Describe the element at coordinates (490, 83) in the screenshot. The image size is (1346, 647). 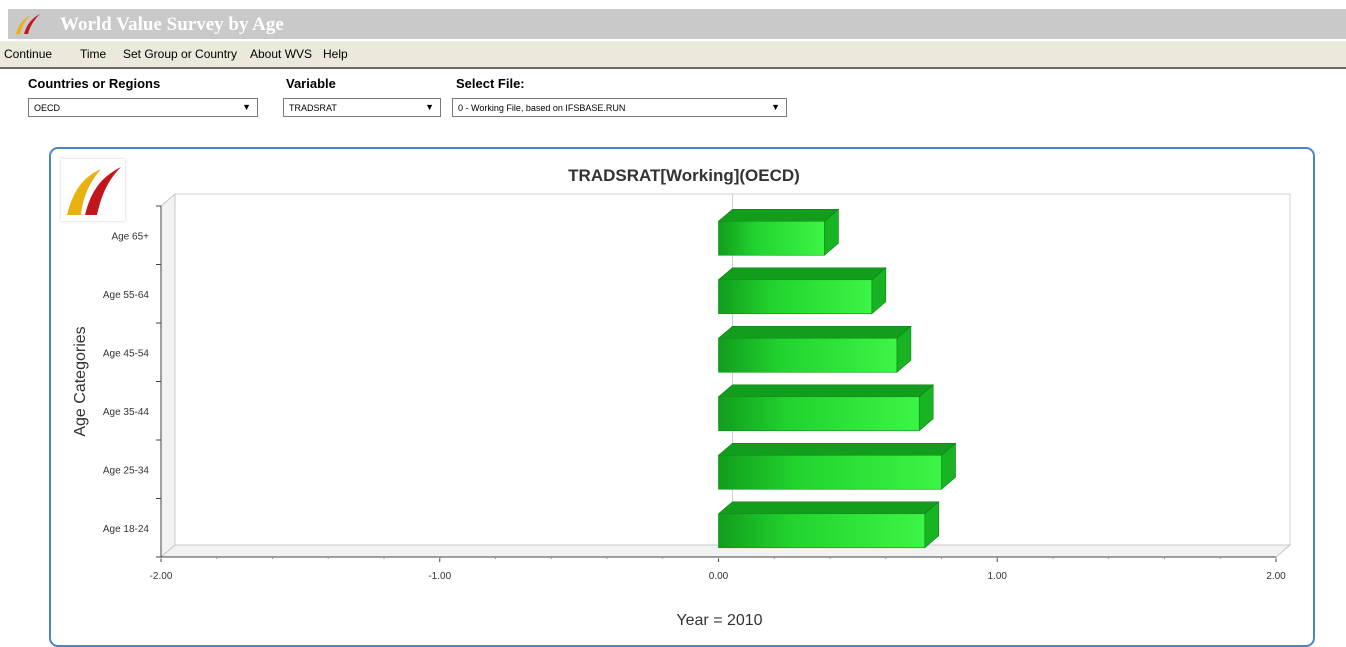
I see `select-file-label: Select File:` at that location.